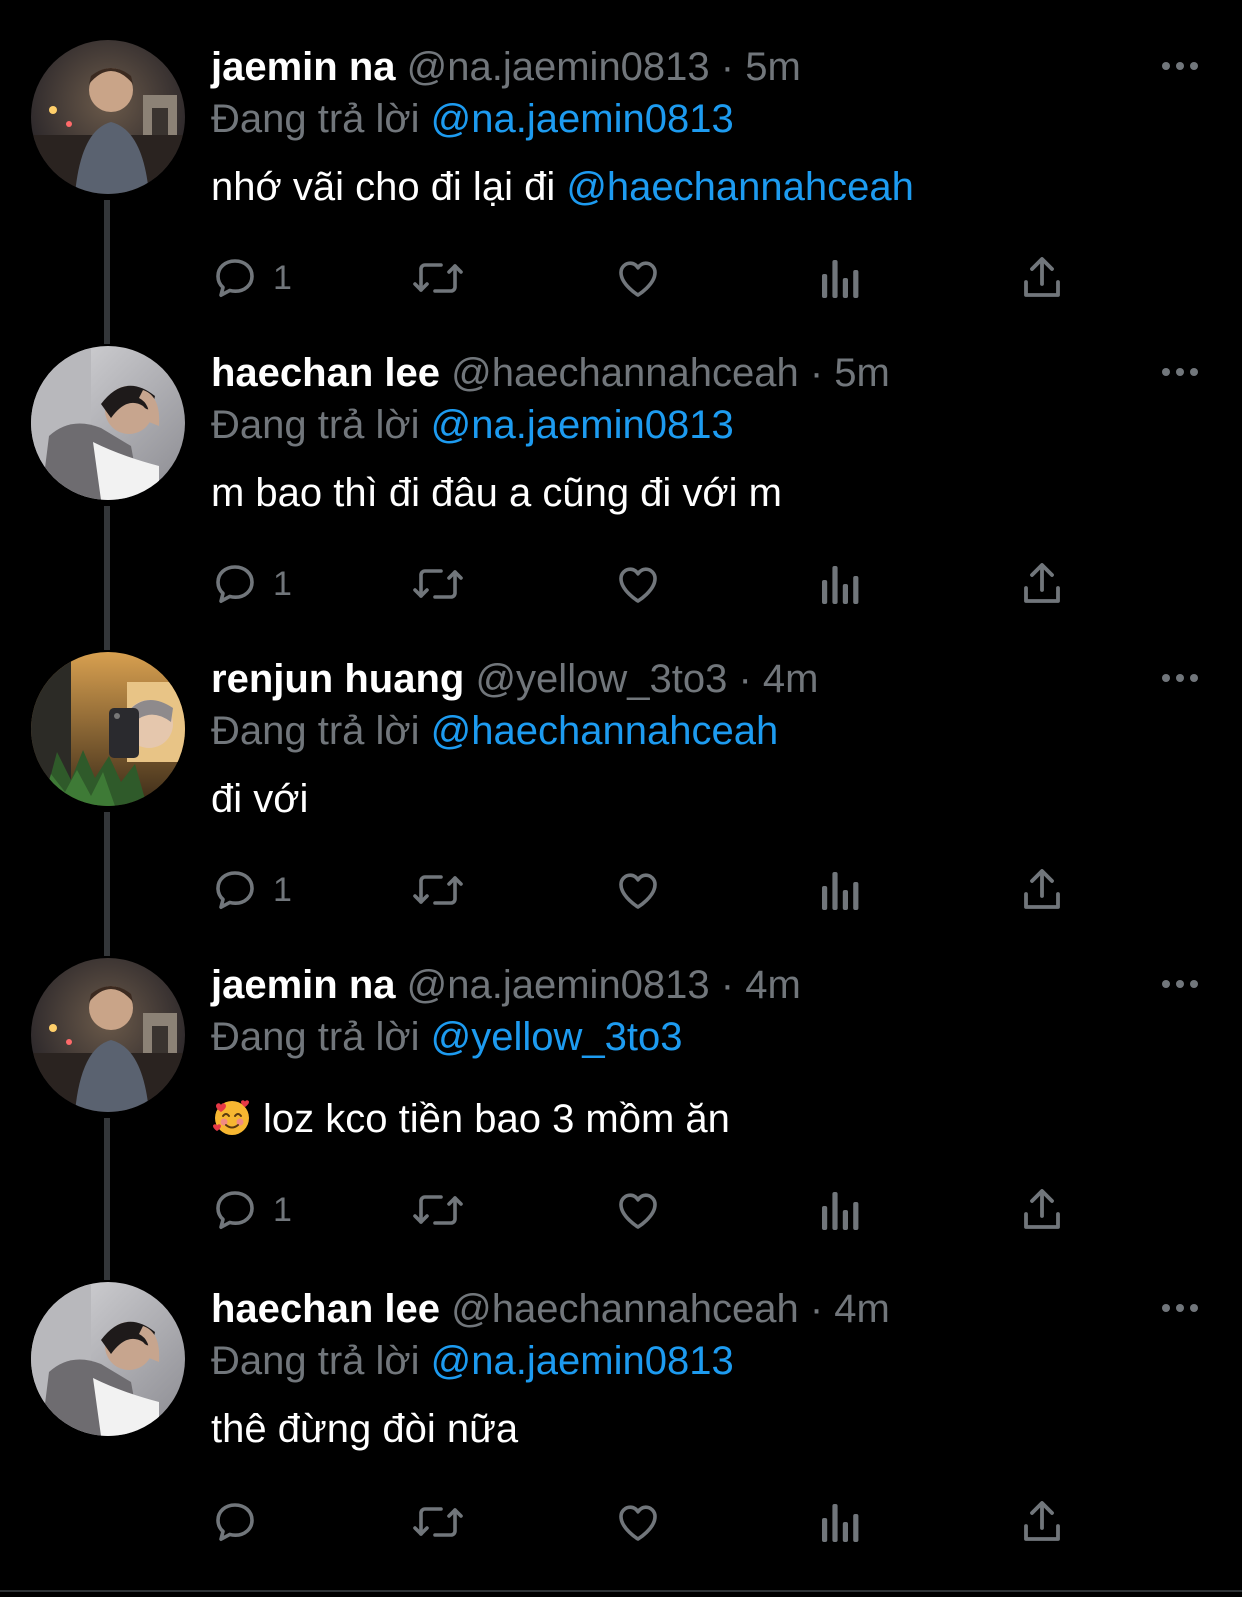 The height and width of the screenshot is (1597, 1242). I want to click on tweet-text-body: đi với, so click(260, 799).